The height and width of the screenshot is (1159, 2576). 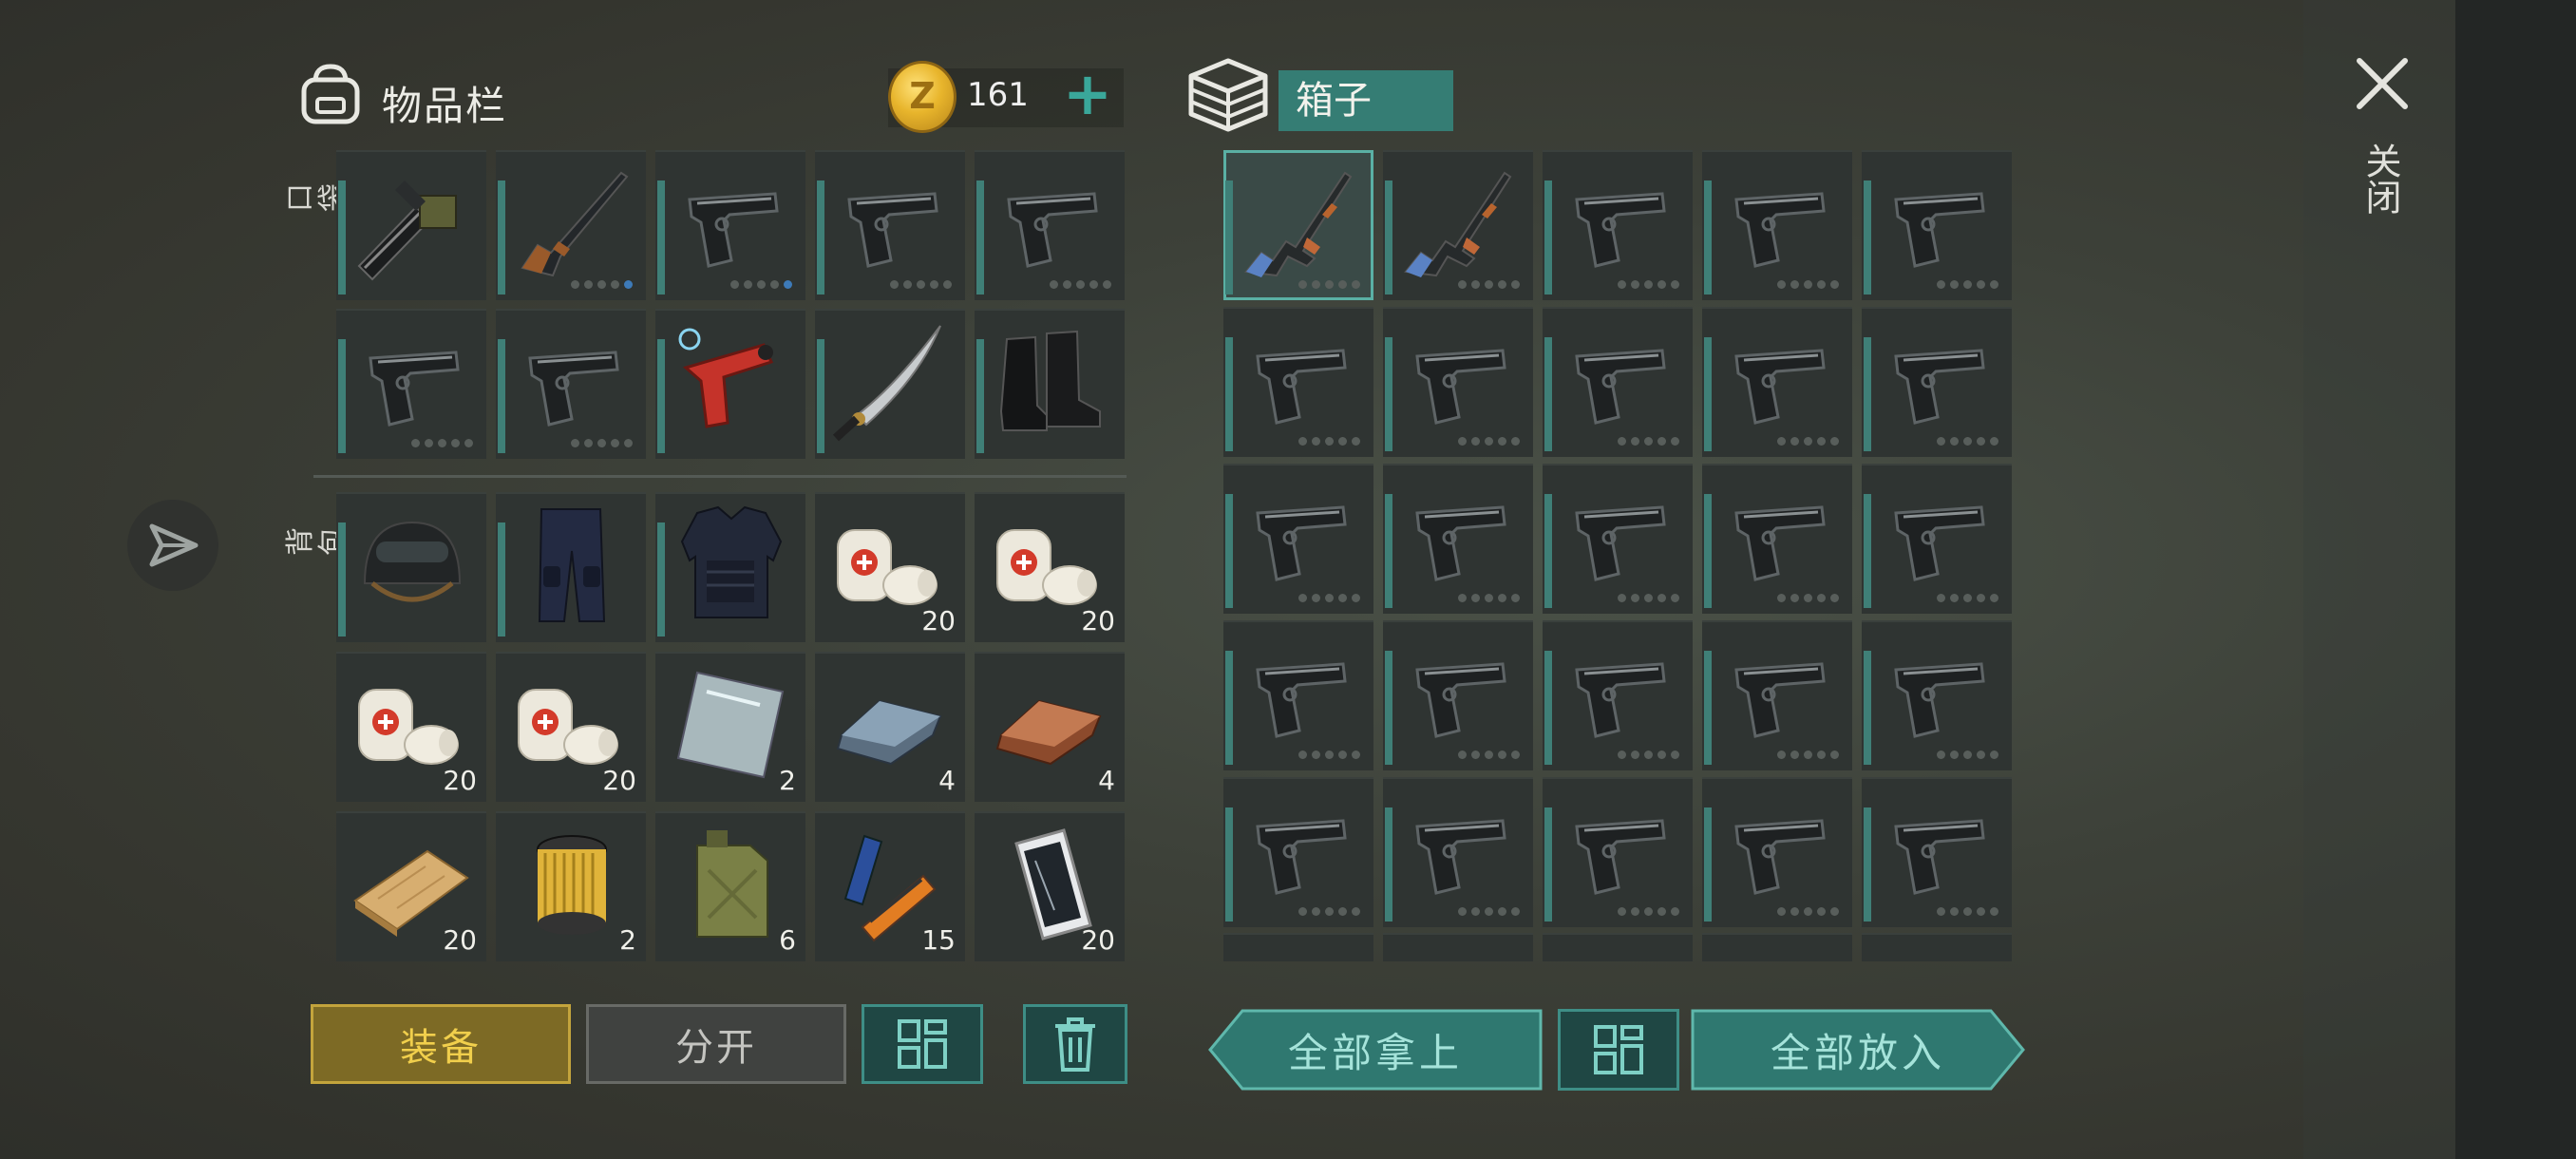 I want to click on trash-button, so click(x=1075, y=1044).